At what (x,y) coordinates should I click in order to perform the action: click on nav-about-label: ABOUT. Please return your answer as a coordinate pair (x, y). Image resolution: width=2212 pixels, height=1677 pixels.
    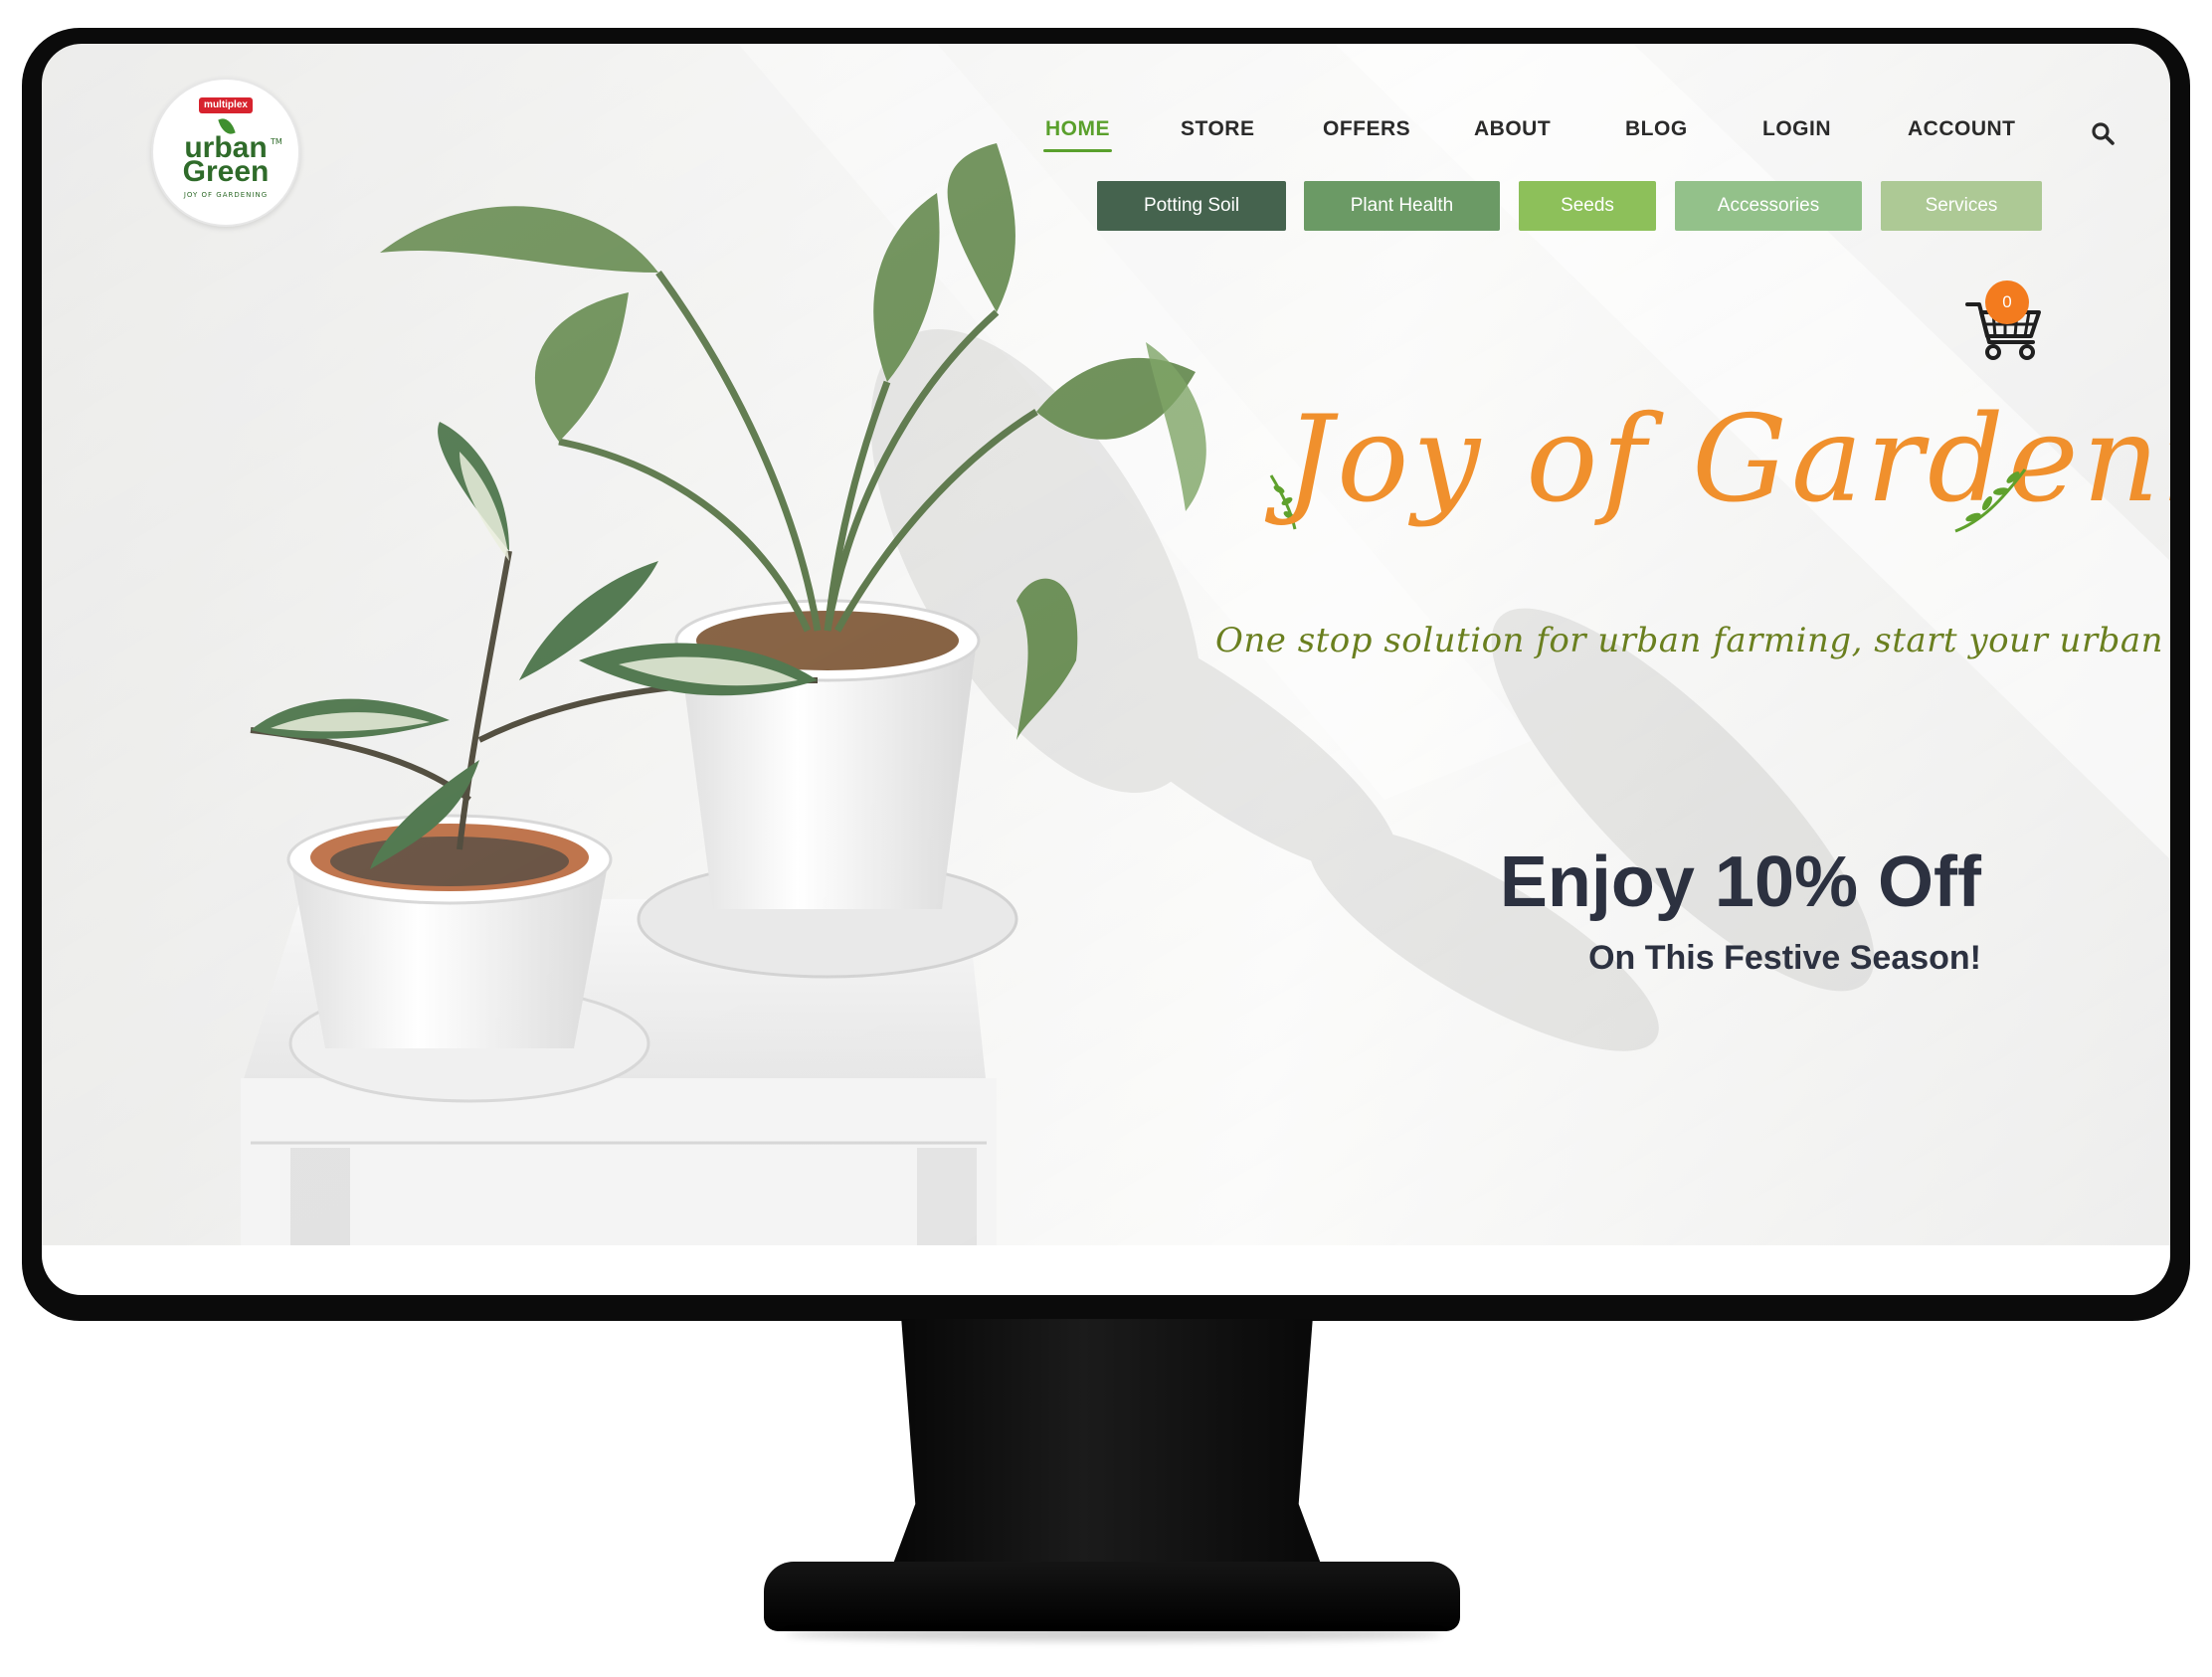
    Looking at the image, I should click on (1513, 128).